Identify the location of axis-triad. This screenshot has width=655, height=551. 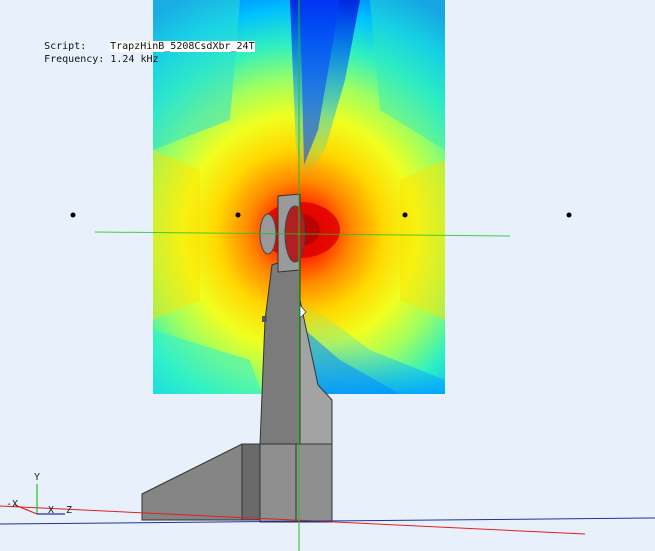
(39, 499).